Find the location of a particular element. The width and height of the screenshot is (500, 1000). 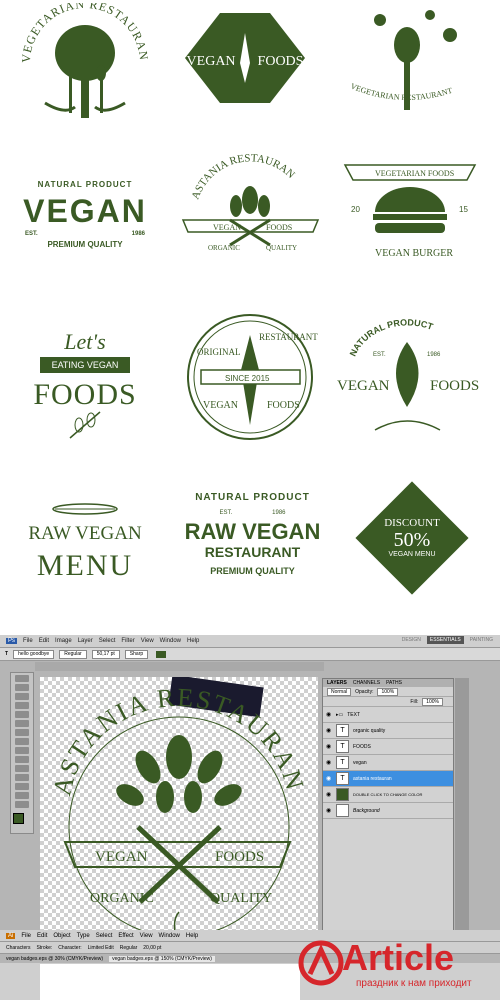

ai-opt-characters: Characters is located at coordinates (18, 948).